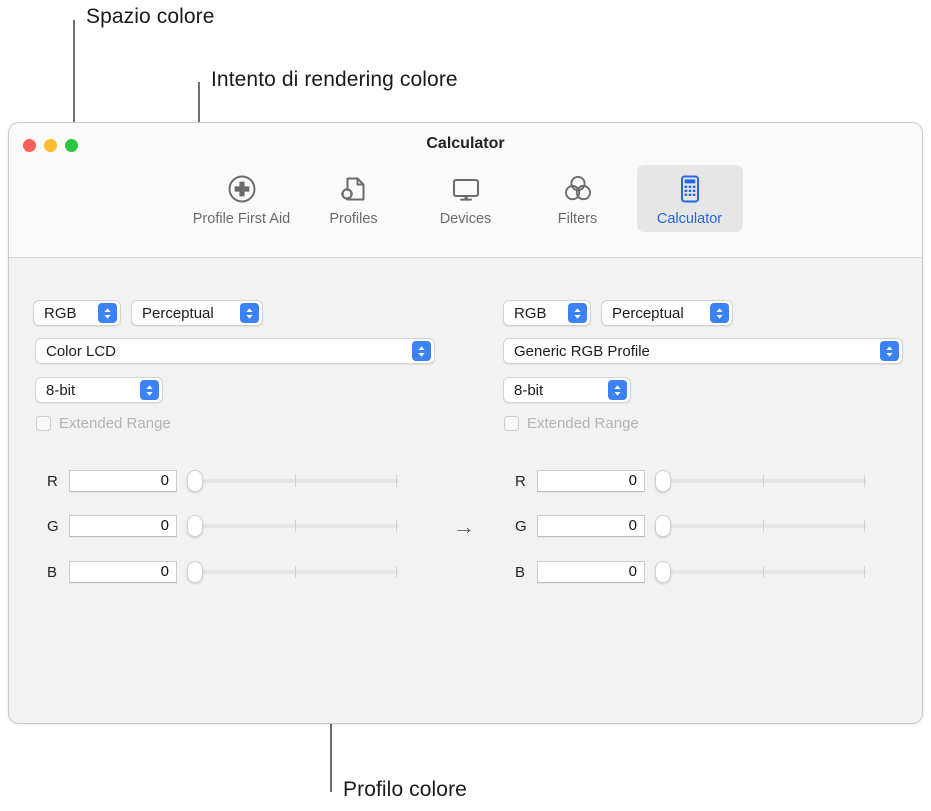  I want to click on source-channel-row-g: G 0, so click(223, 526).